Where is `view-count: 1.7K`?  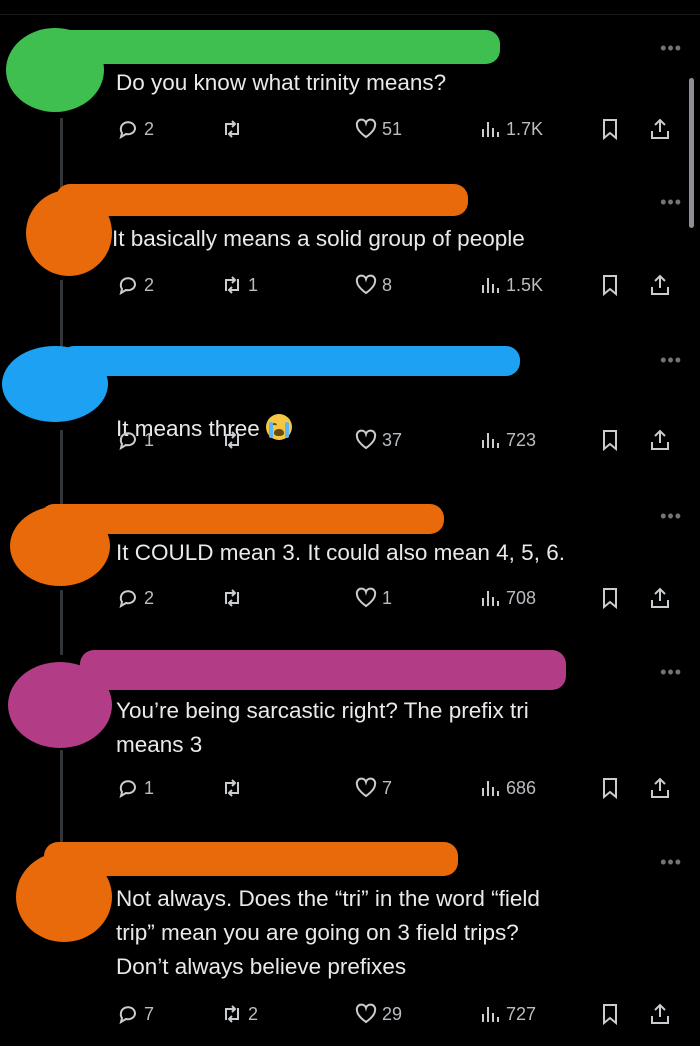
view-count: 1.7K is located at coordinates (525, 128).